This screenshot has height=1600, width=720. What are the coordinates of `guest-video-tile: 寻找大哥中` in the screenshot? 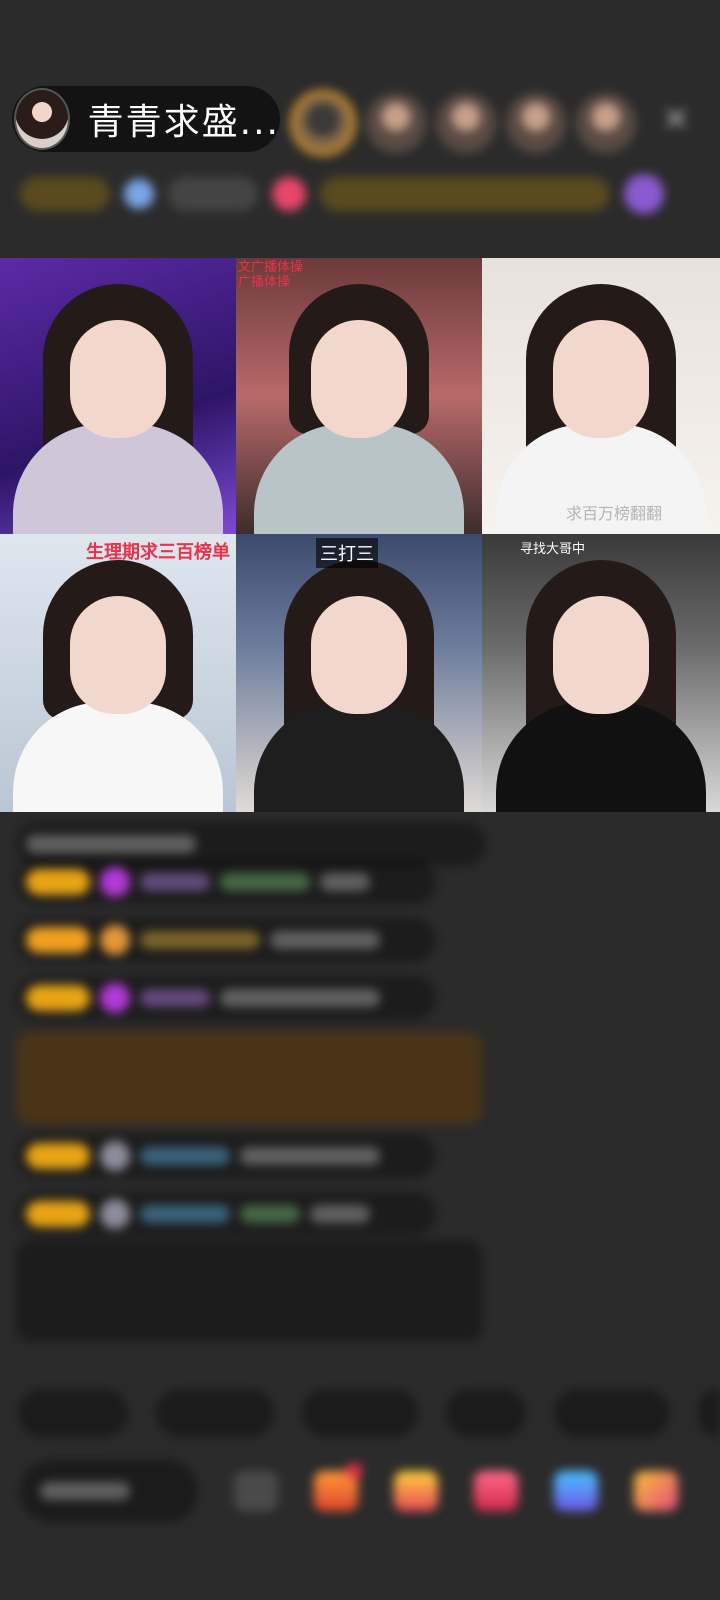 It's located at (601, 673).